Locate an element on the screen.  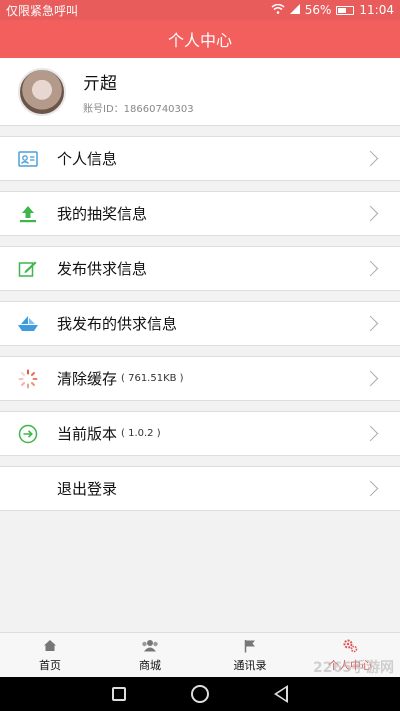
user-name: 亓超 is located at coordinates (100, 83).